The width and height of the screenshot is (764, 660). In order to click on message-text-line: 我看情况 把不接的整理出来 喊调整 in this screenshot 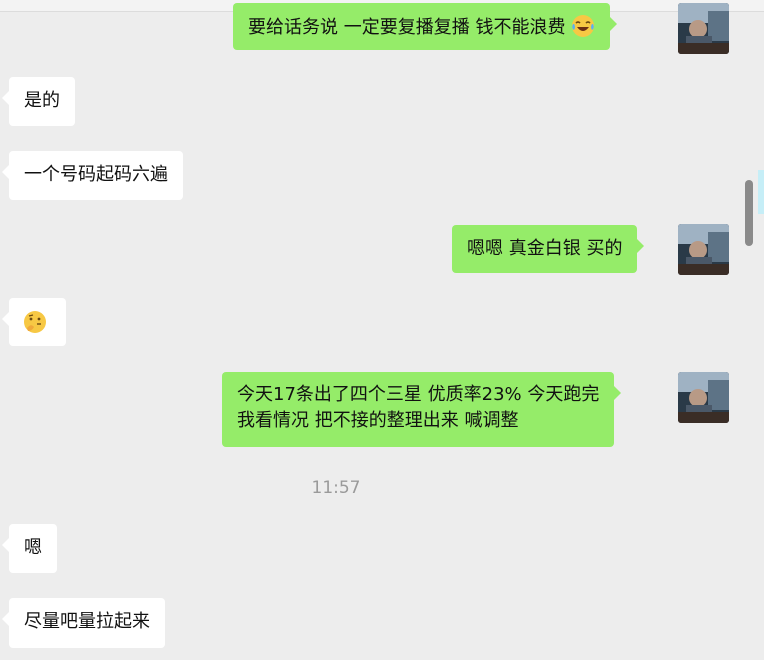, I will do `click(378, 420)`.